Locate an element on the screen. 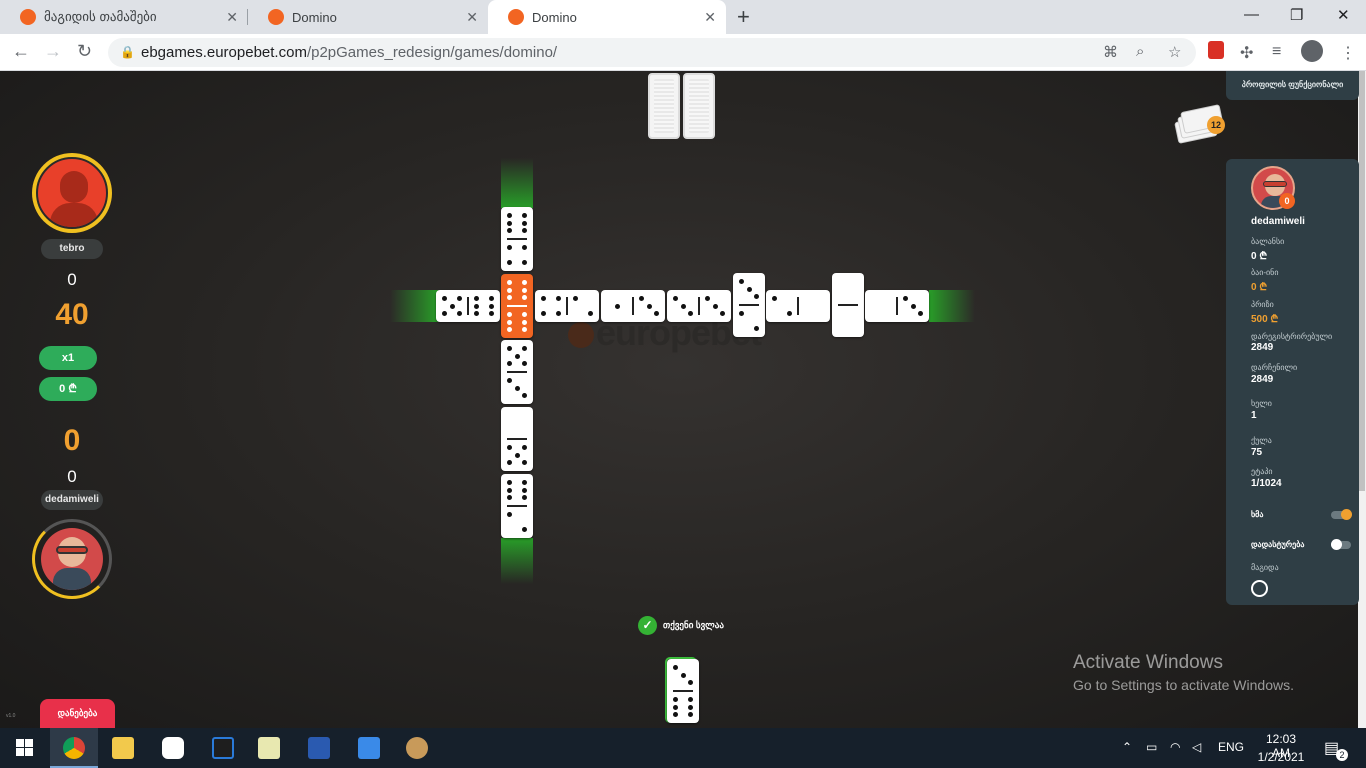 This screenshot has width=1366, height=768. zoom-icon: ⌕ is located at coordinates (1140, 51).